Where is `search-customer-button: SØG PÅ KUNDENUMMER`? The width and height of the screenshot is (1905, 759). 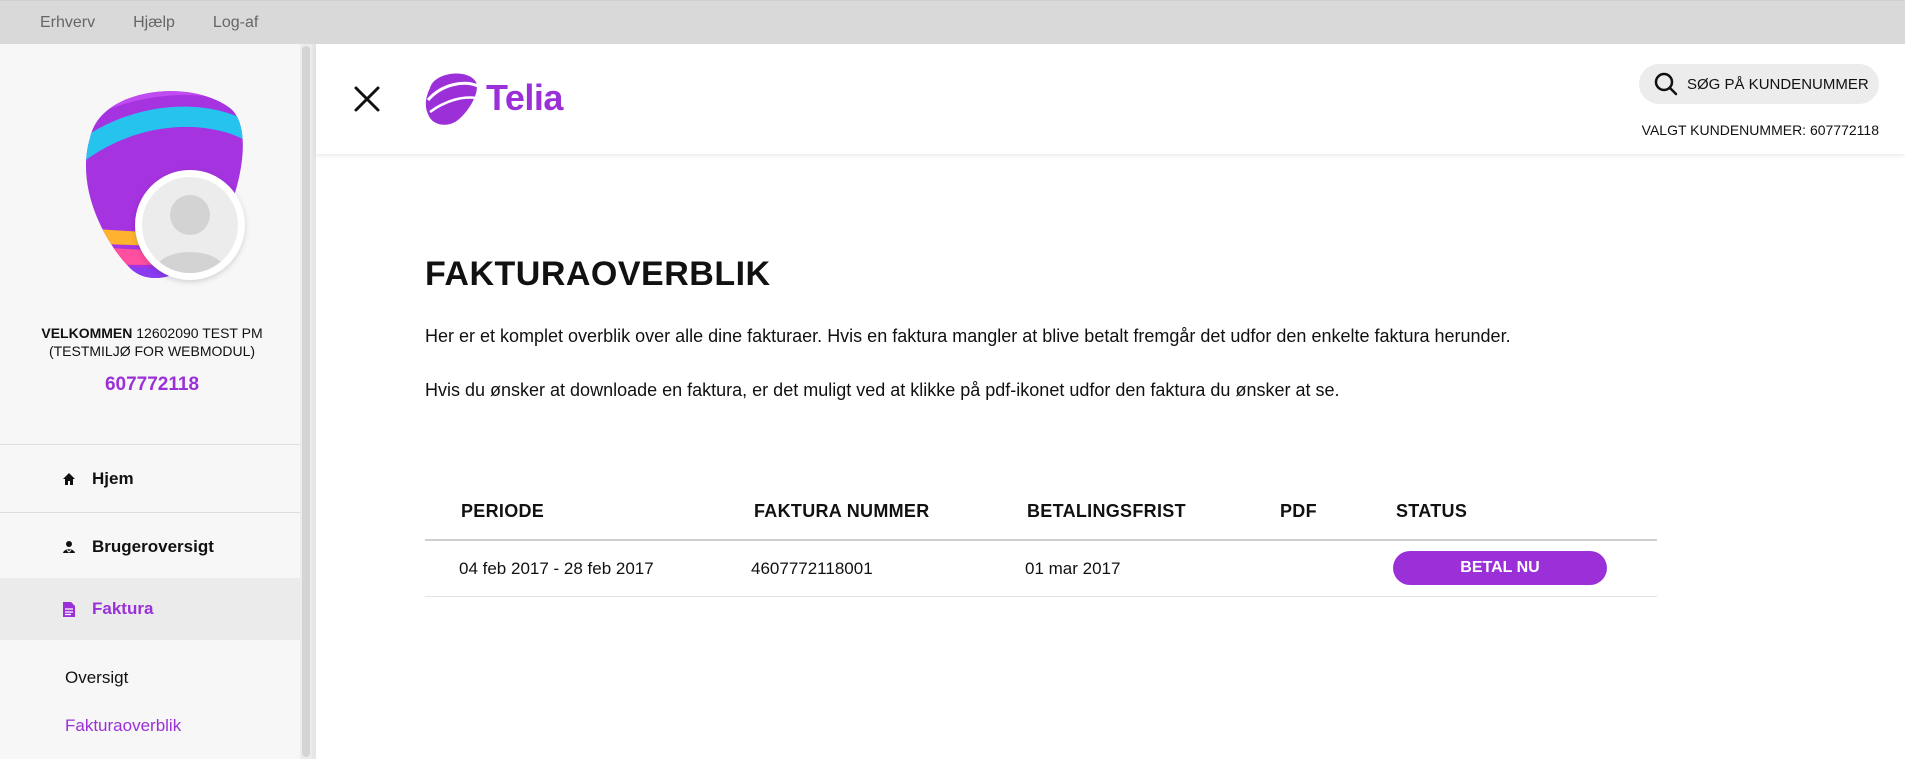
search-customer-button: SØG PÅ KUNDENUMMER is located at coordinates (1759, 84).